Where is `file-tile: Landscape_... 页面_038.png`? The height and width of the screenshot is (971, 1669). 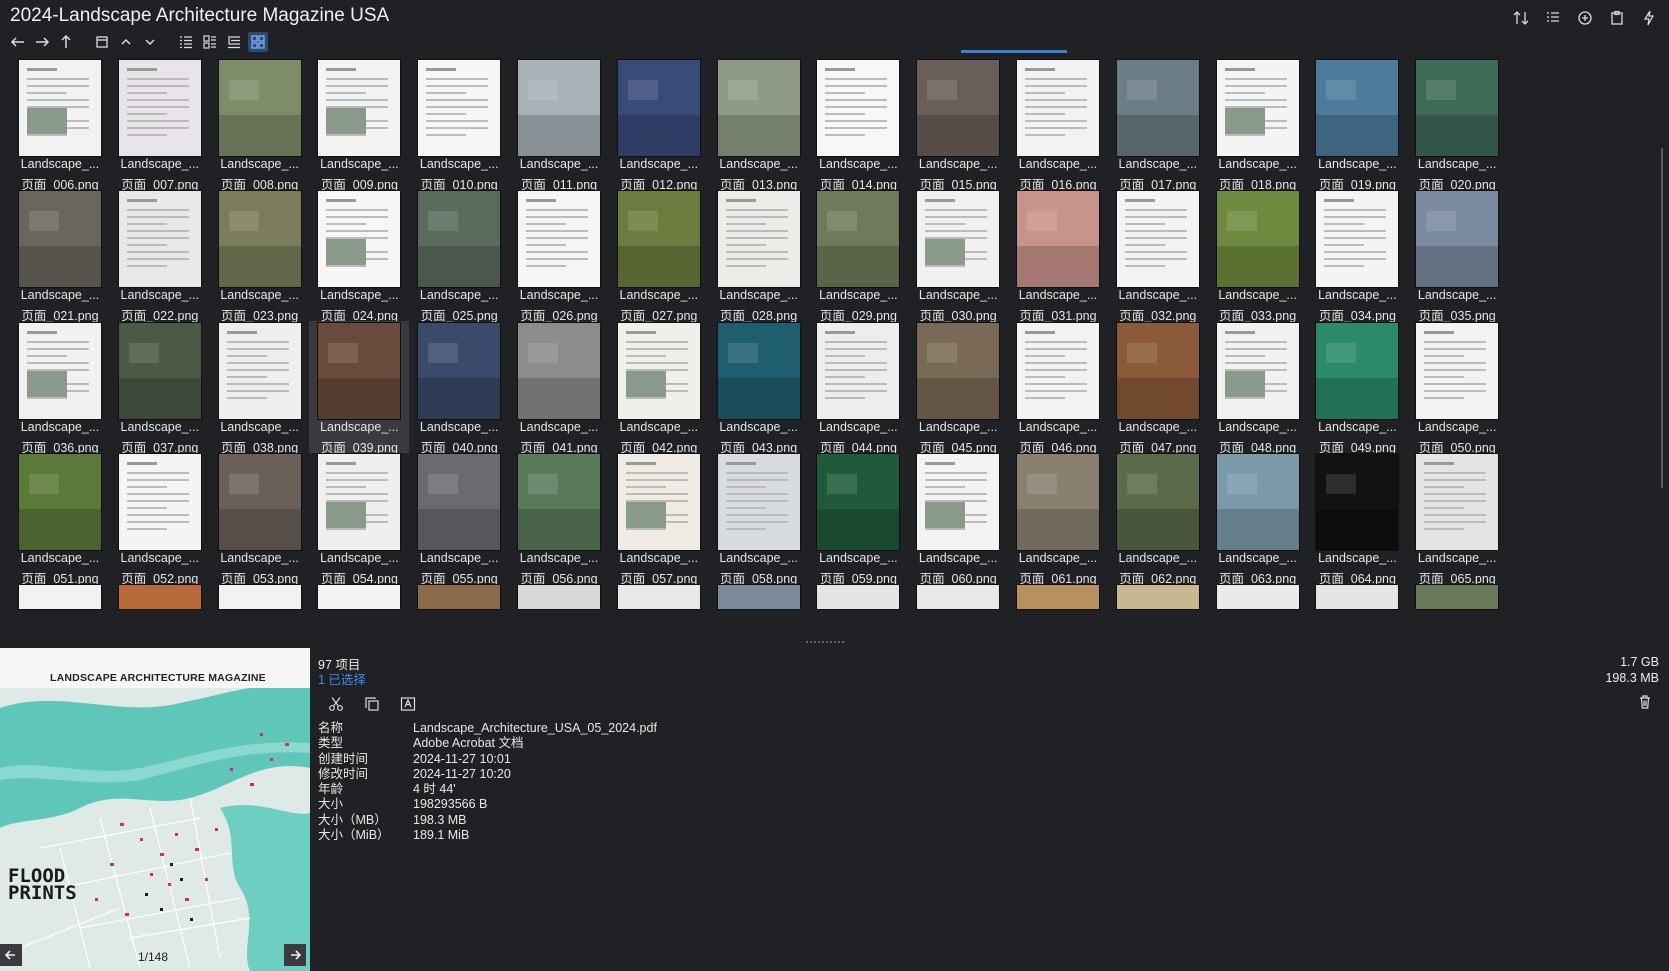
file-tile: Landscape_... 页面_038.png is located at coordinates (260, 388).